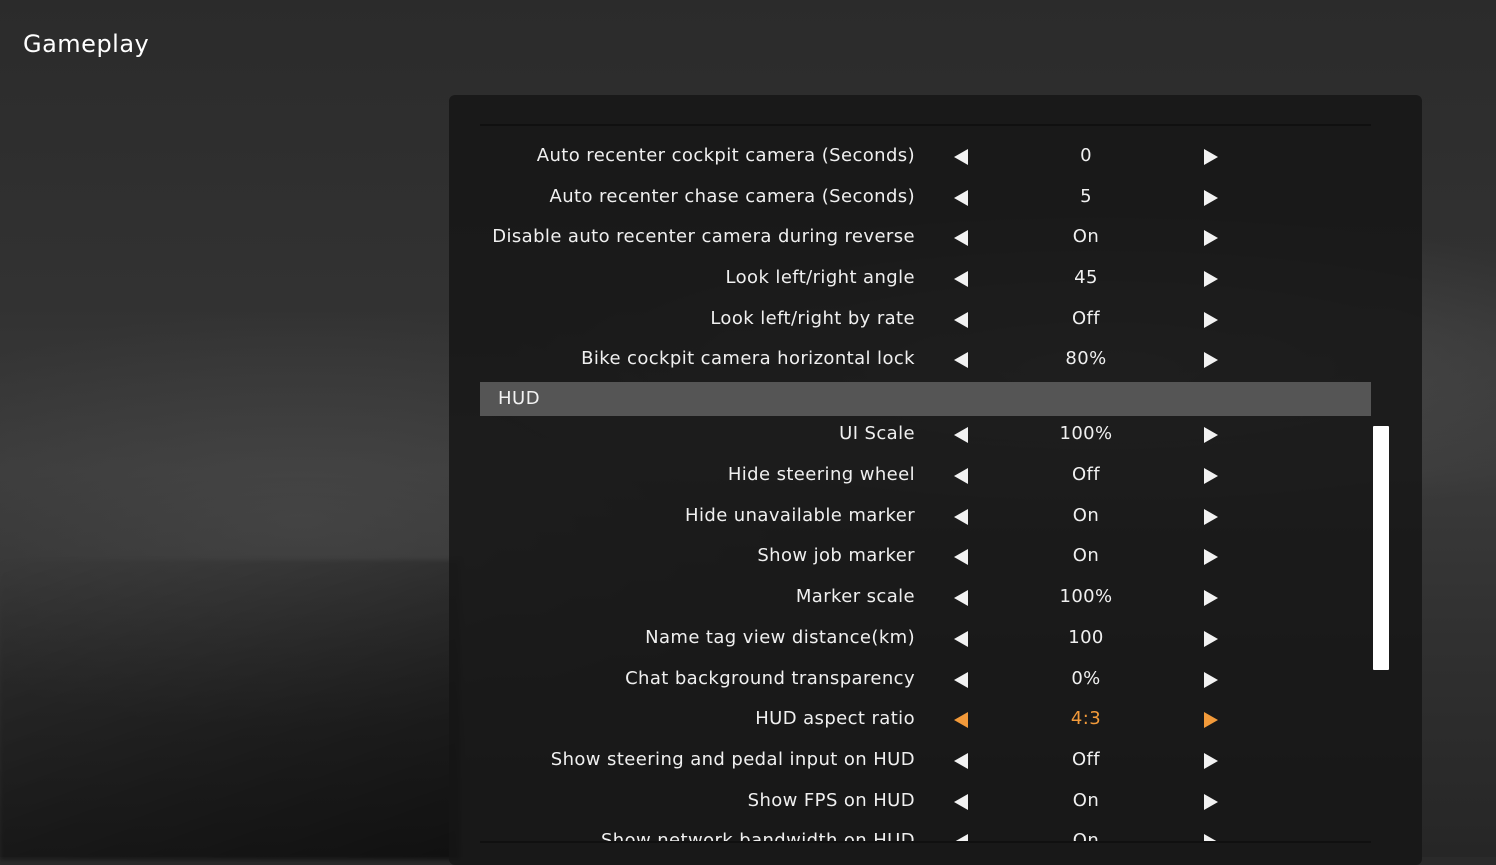 This screenshot has height=865, width=1496. I want to click on setting-label: Show job marker, so click(836, 555).